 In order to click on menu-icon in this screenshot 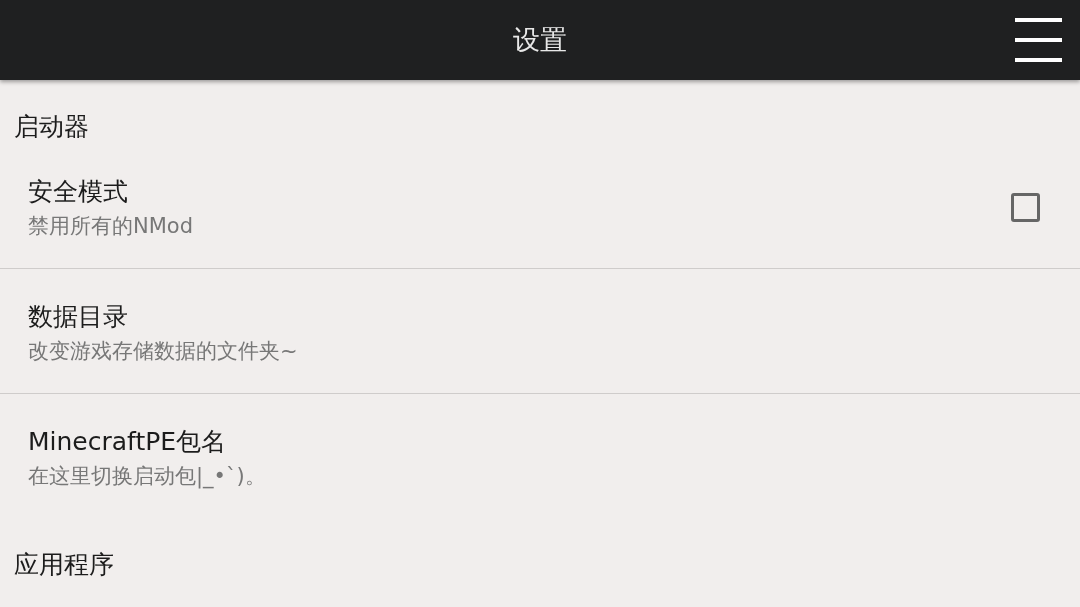, I will do `click(1038, 40)`.